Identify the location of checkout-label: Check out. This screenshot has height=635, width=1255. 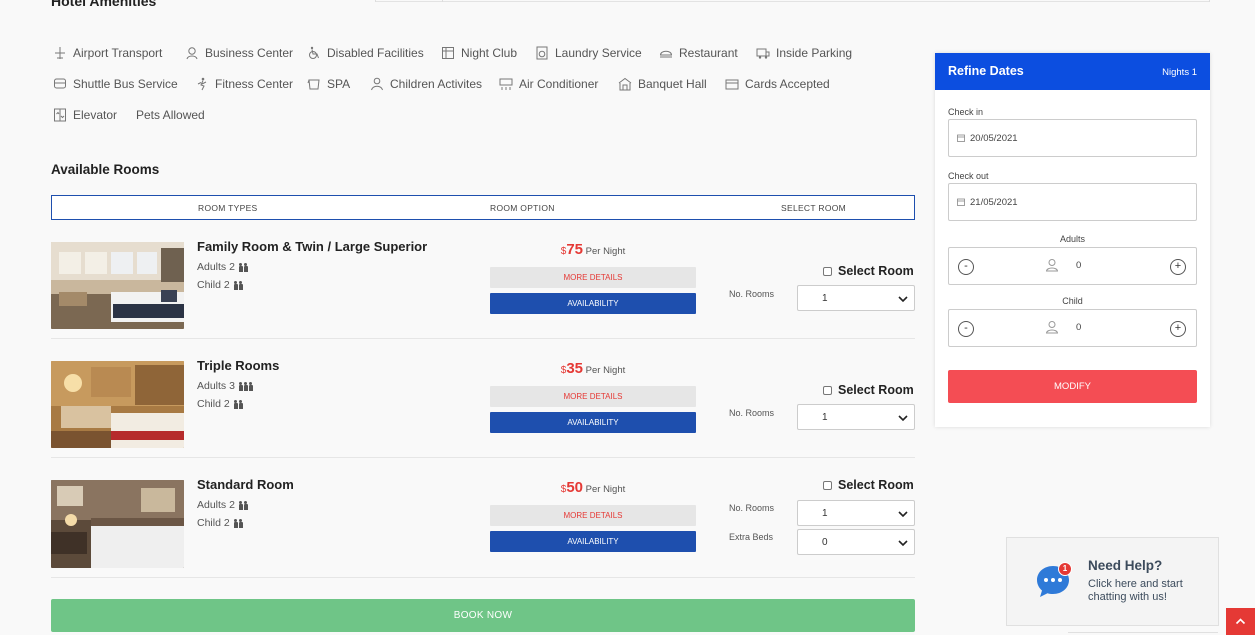
(968, 176).